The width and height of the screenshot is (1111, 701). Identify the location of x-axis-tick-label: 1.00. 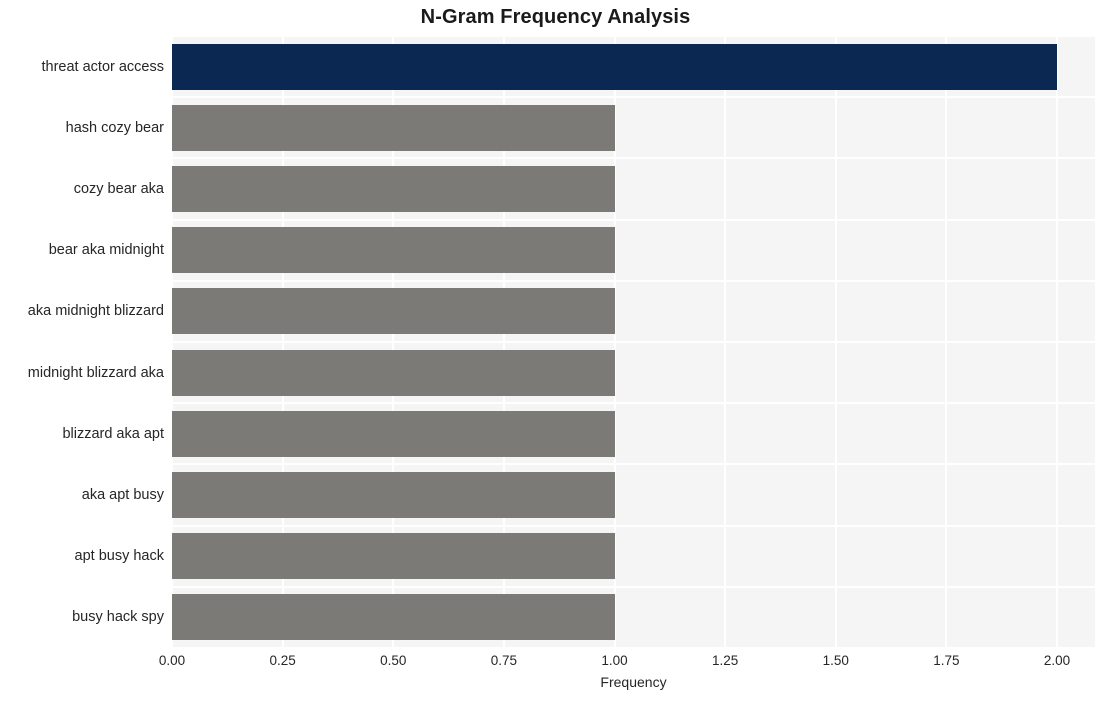
(614, 660).